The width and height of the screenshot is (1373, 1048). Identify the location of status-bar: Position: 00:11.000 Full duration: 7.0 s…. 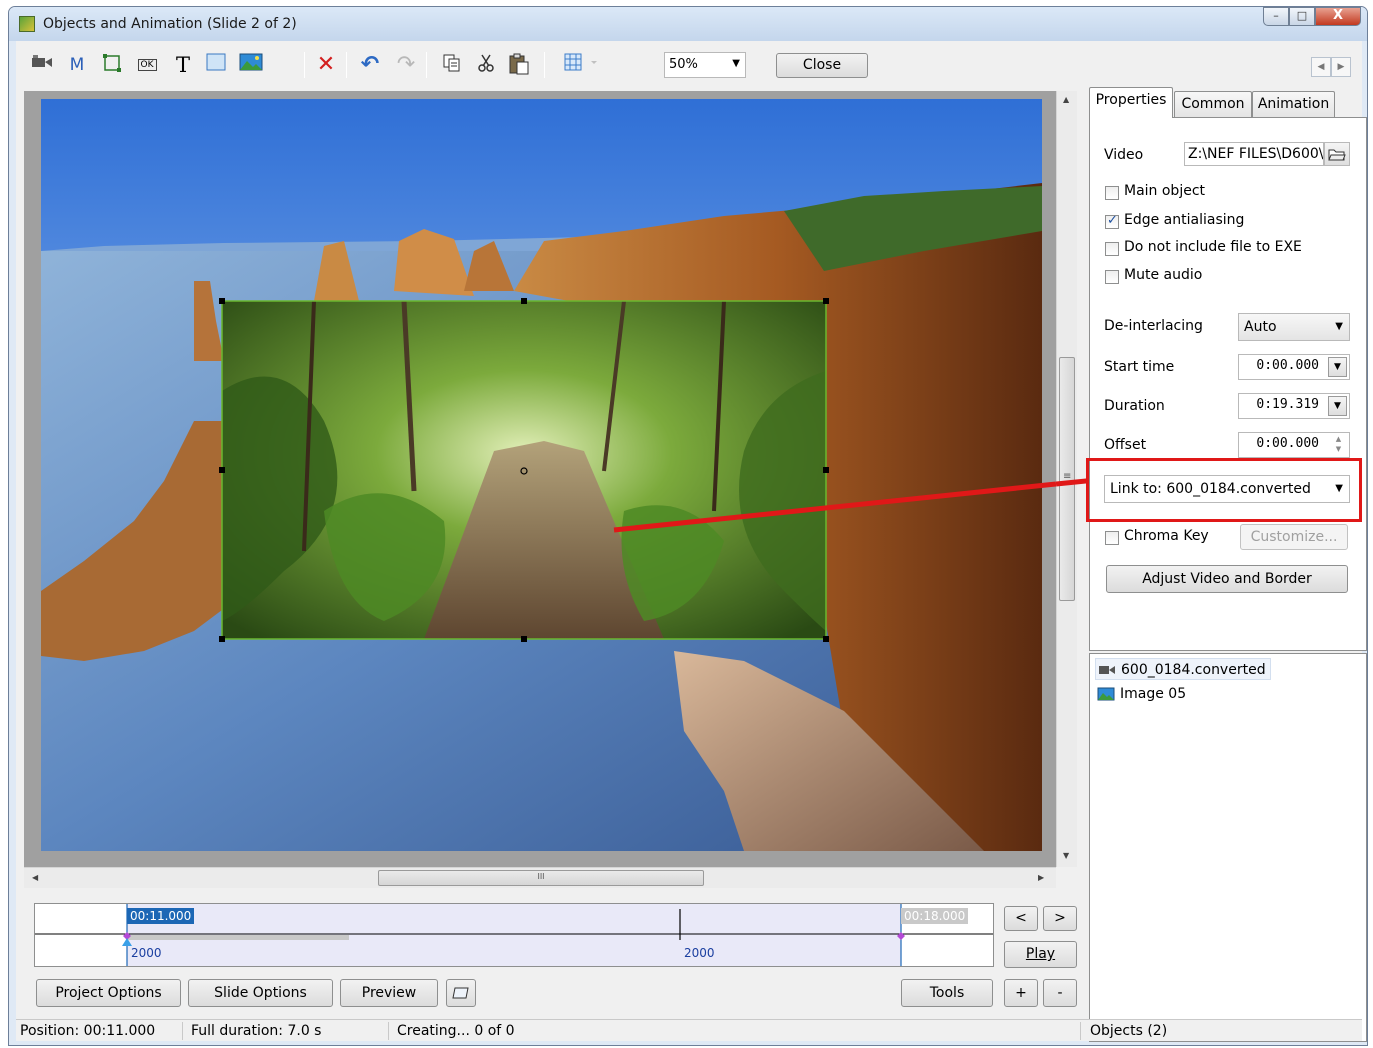
(689, 1030).